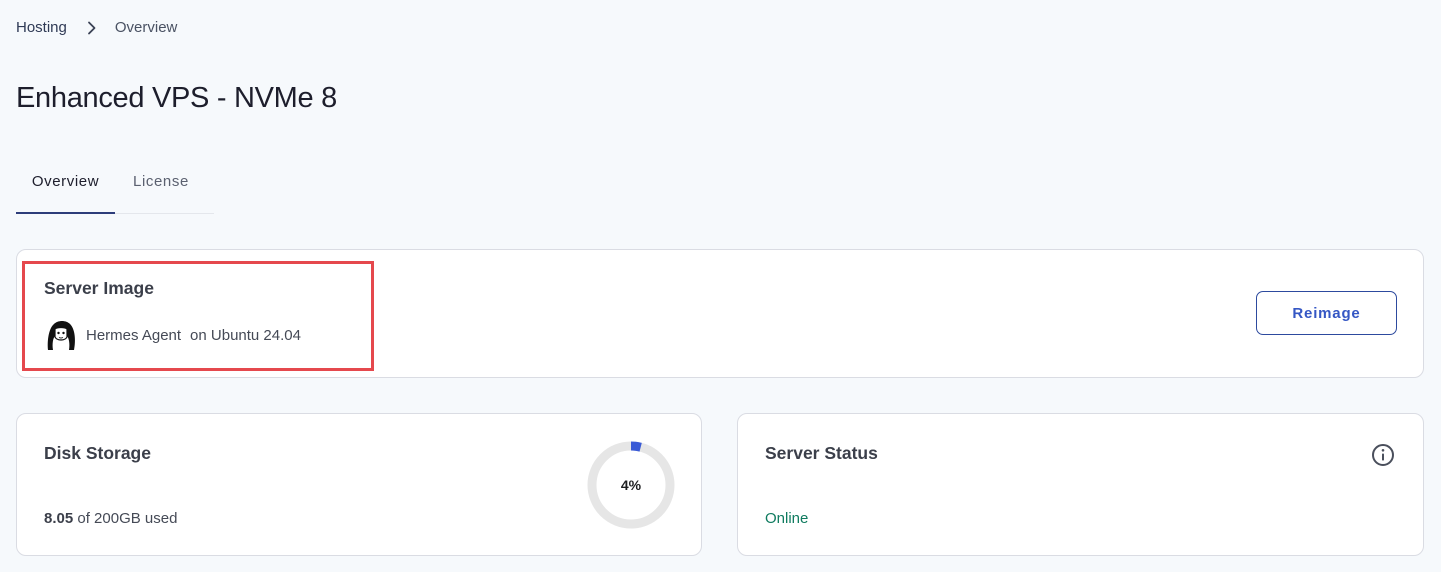 This screenshot has width=1441, height=572. Describe the element at coordinates (134, 335) in the screenshot. I see `app-name: Hermes Agent` at that location.